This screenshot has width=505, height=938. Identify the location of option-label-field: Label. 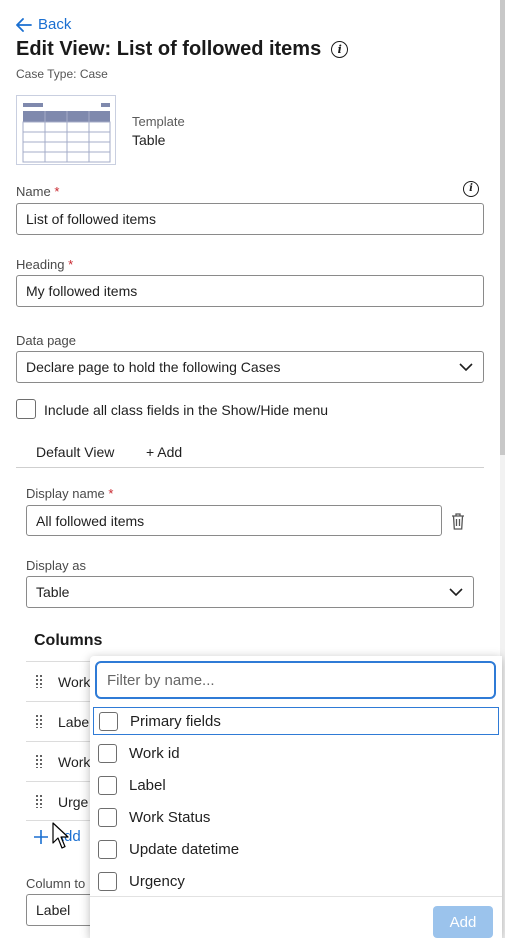
(296, 785).